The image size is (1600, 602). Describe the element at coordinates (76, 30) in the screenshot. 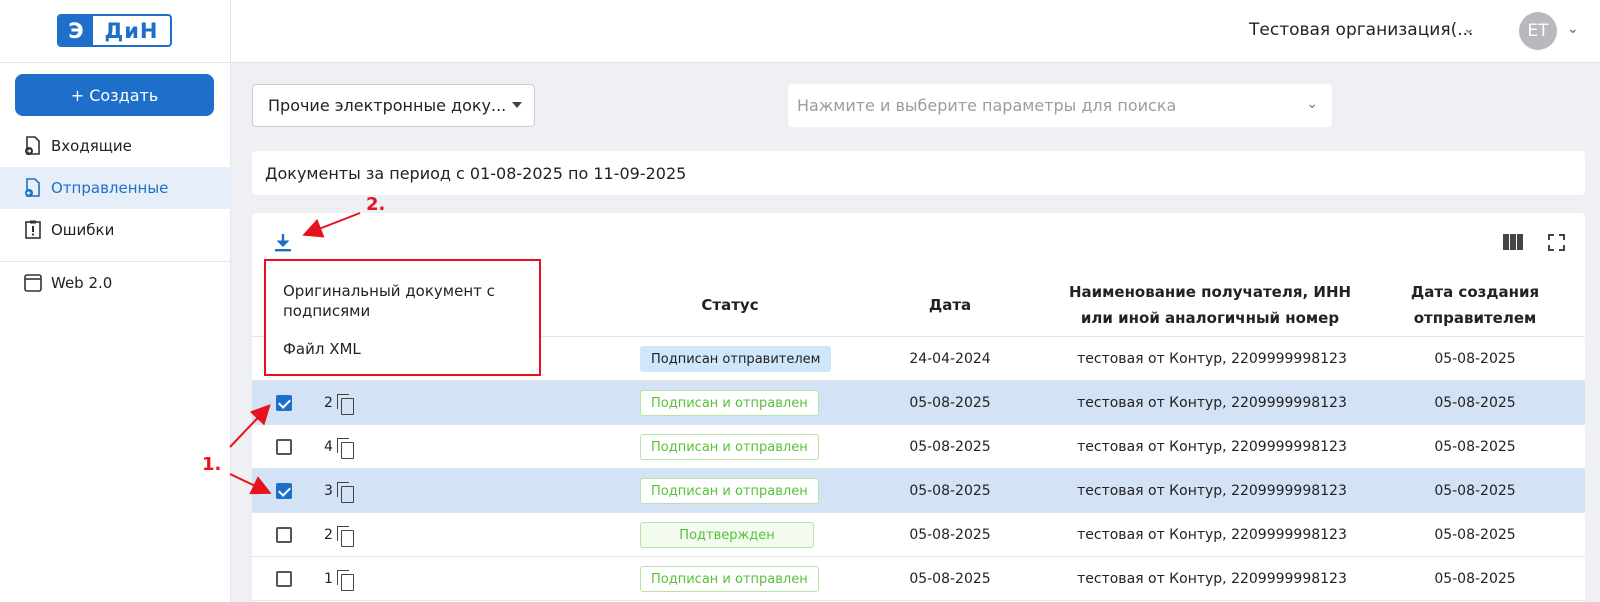

I see `logo-left: Э` at that location.